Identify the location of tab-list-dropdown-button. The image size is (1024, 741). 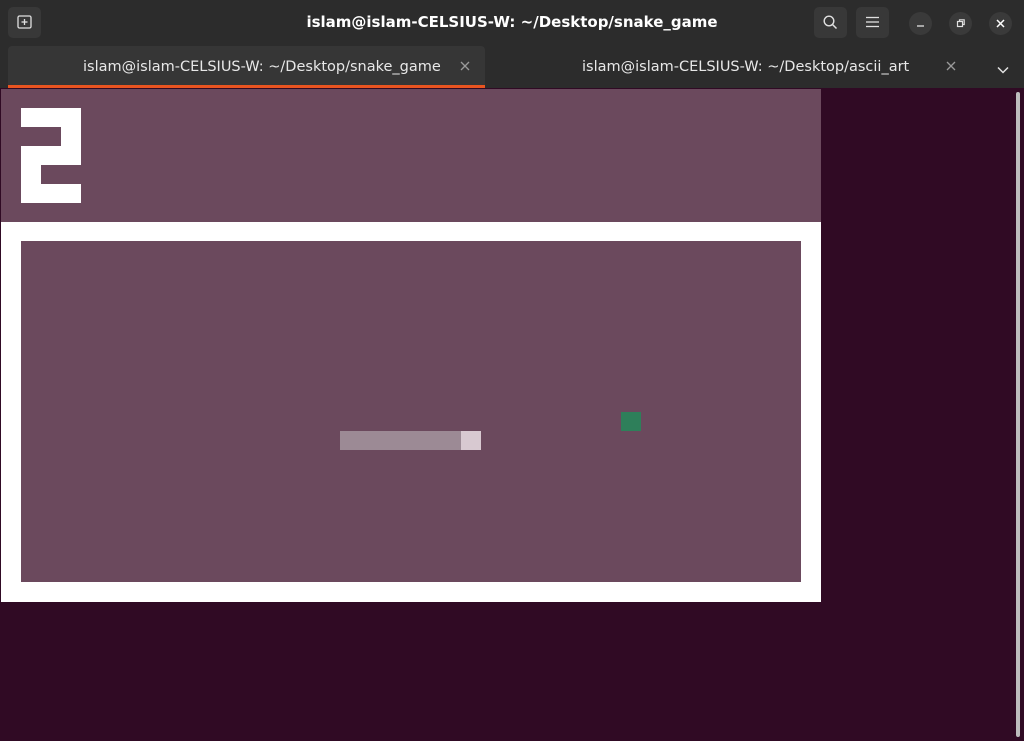
(1004, 67).